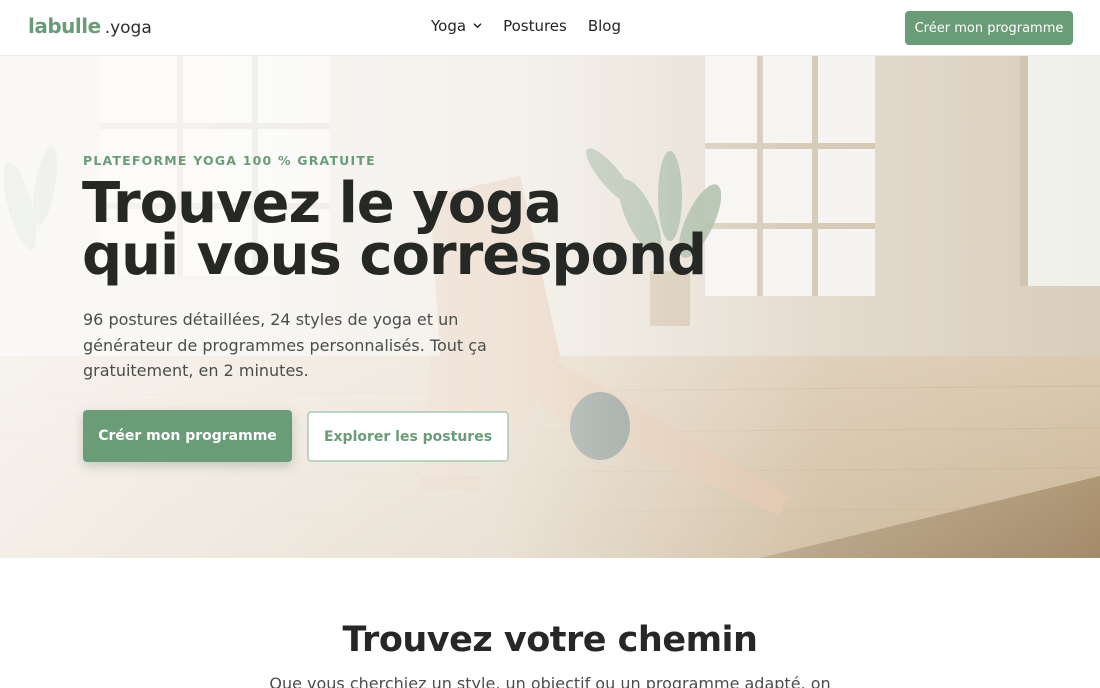  I want to click on hero-eyebrow: PLATEFORME YOGA 100 % GRATUITE, so click(229, 160).